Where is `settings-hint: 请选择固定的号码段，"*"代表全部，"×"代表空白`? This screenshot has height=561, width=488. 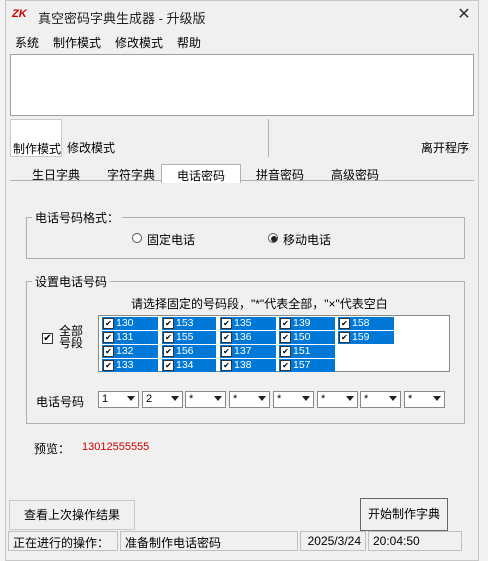 settings-hint: 请选择固定的号码段，"*"代表全部，"×"代表空白 is located at coordinates (259, 304).